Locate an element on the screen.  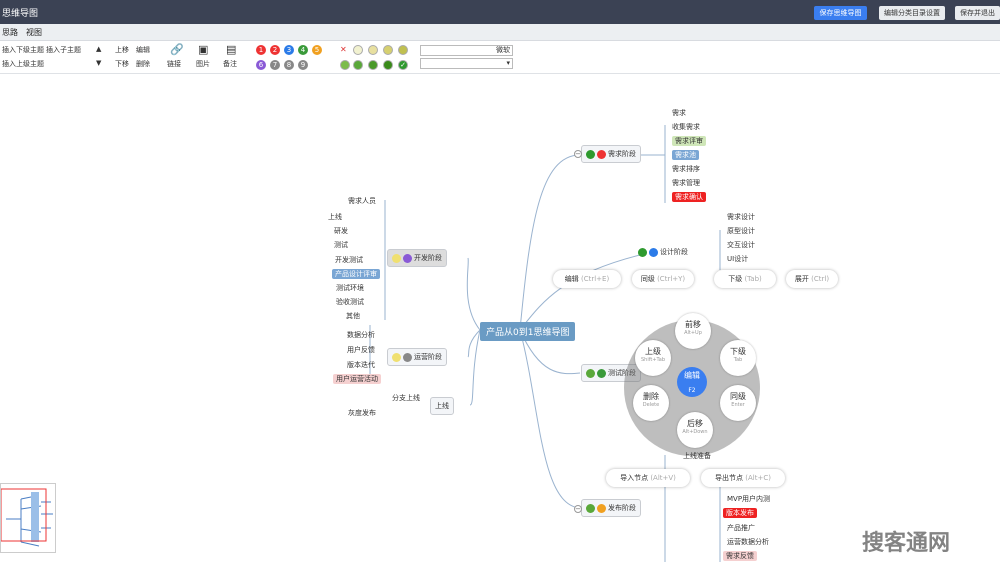
priority-1-icon: 1 is located at coordinates (261, 50).